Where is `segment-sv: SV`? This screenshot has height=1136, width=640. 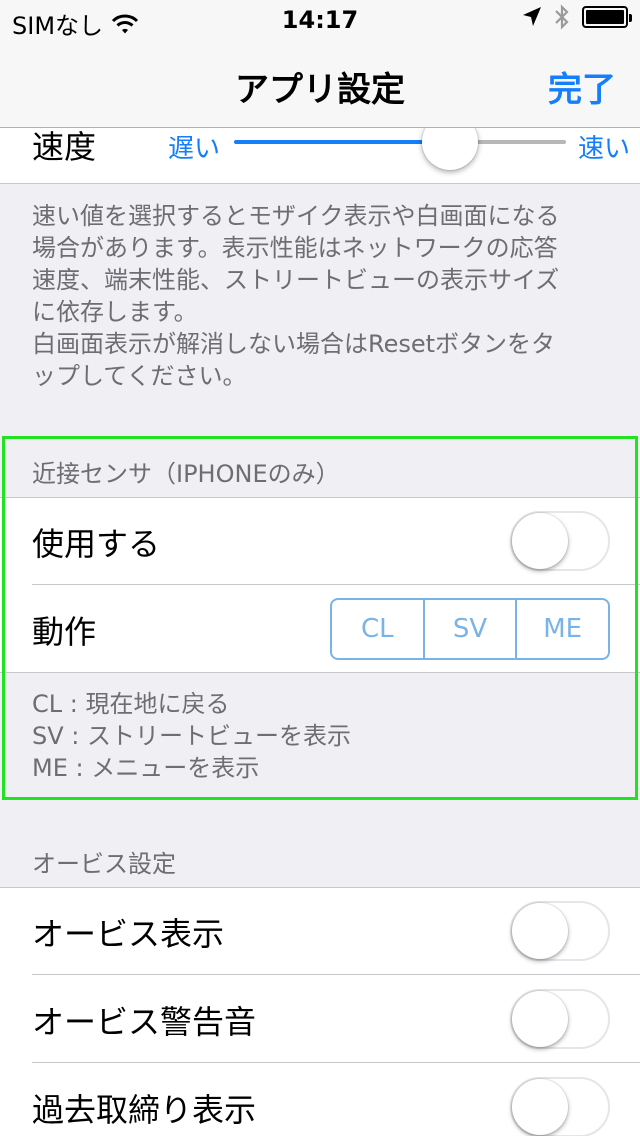
segment-sv: SV is located at coordinates (471, 629).